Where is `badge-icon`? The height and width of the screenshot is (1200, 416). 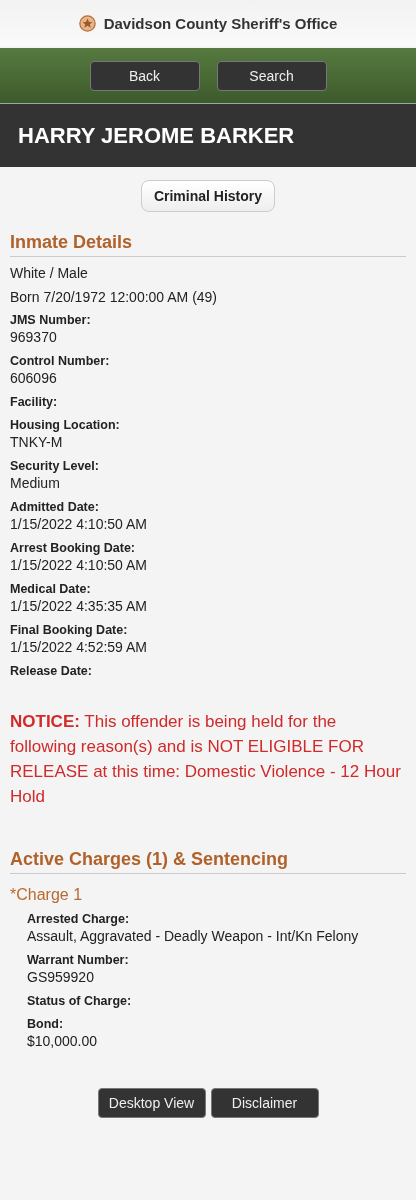
badge-icon is located at coordinates (87, 23).